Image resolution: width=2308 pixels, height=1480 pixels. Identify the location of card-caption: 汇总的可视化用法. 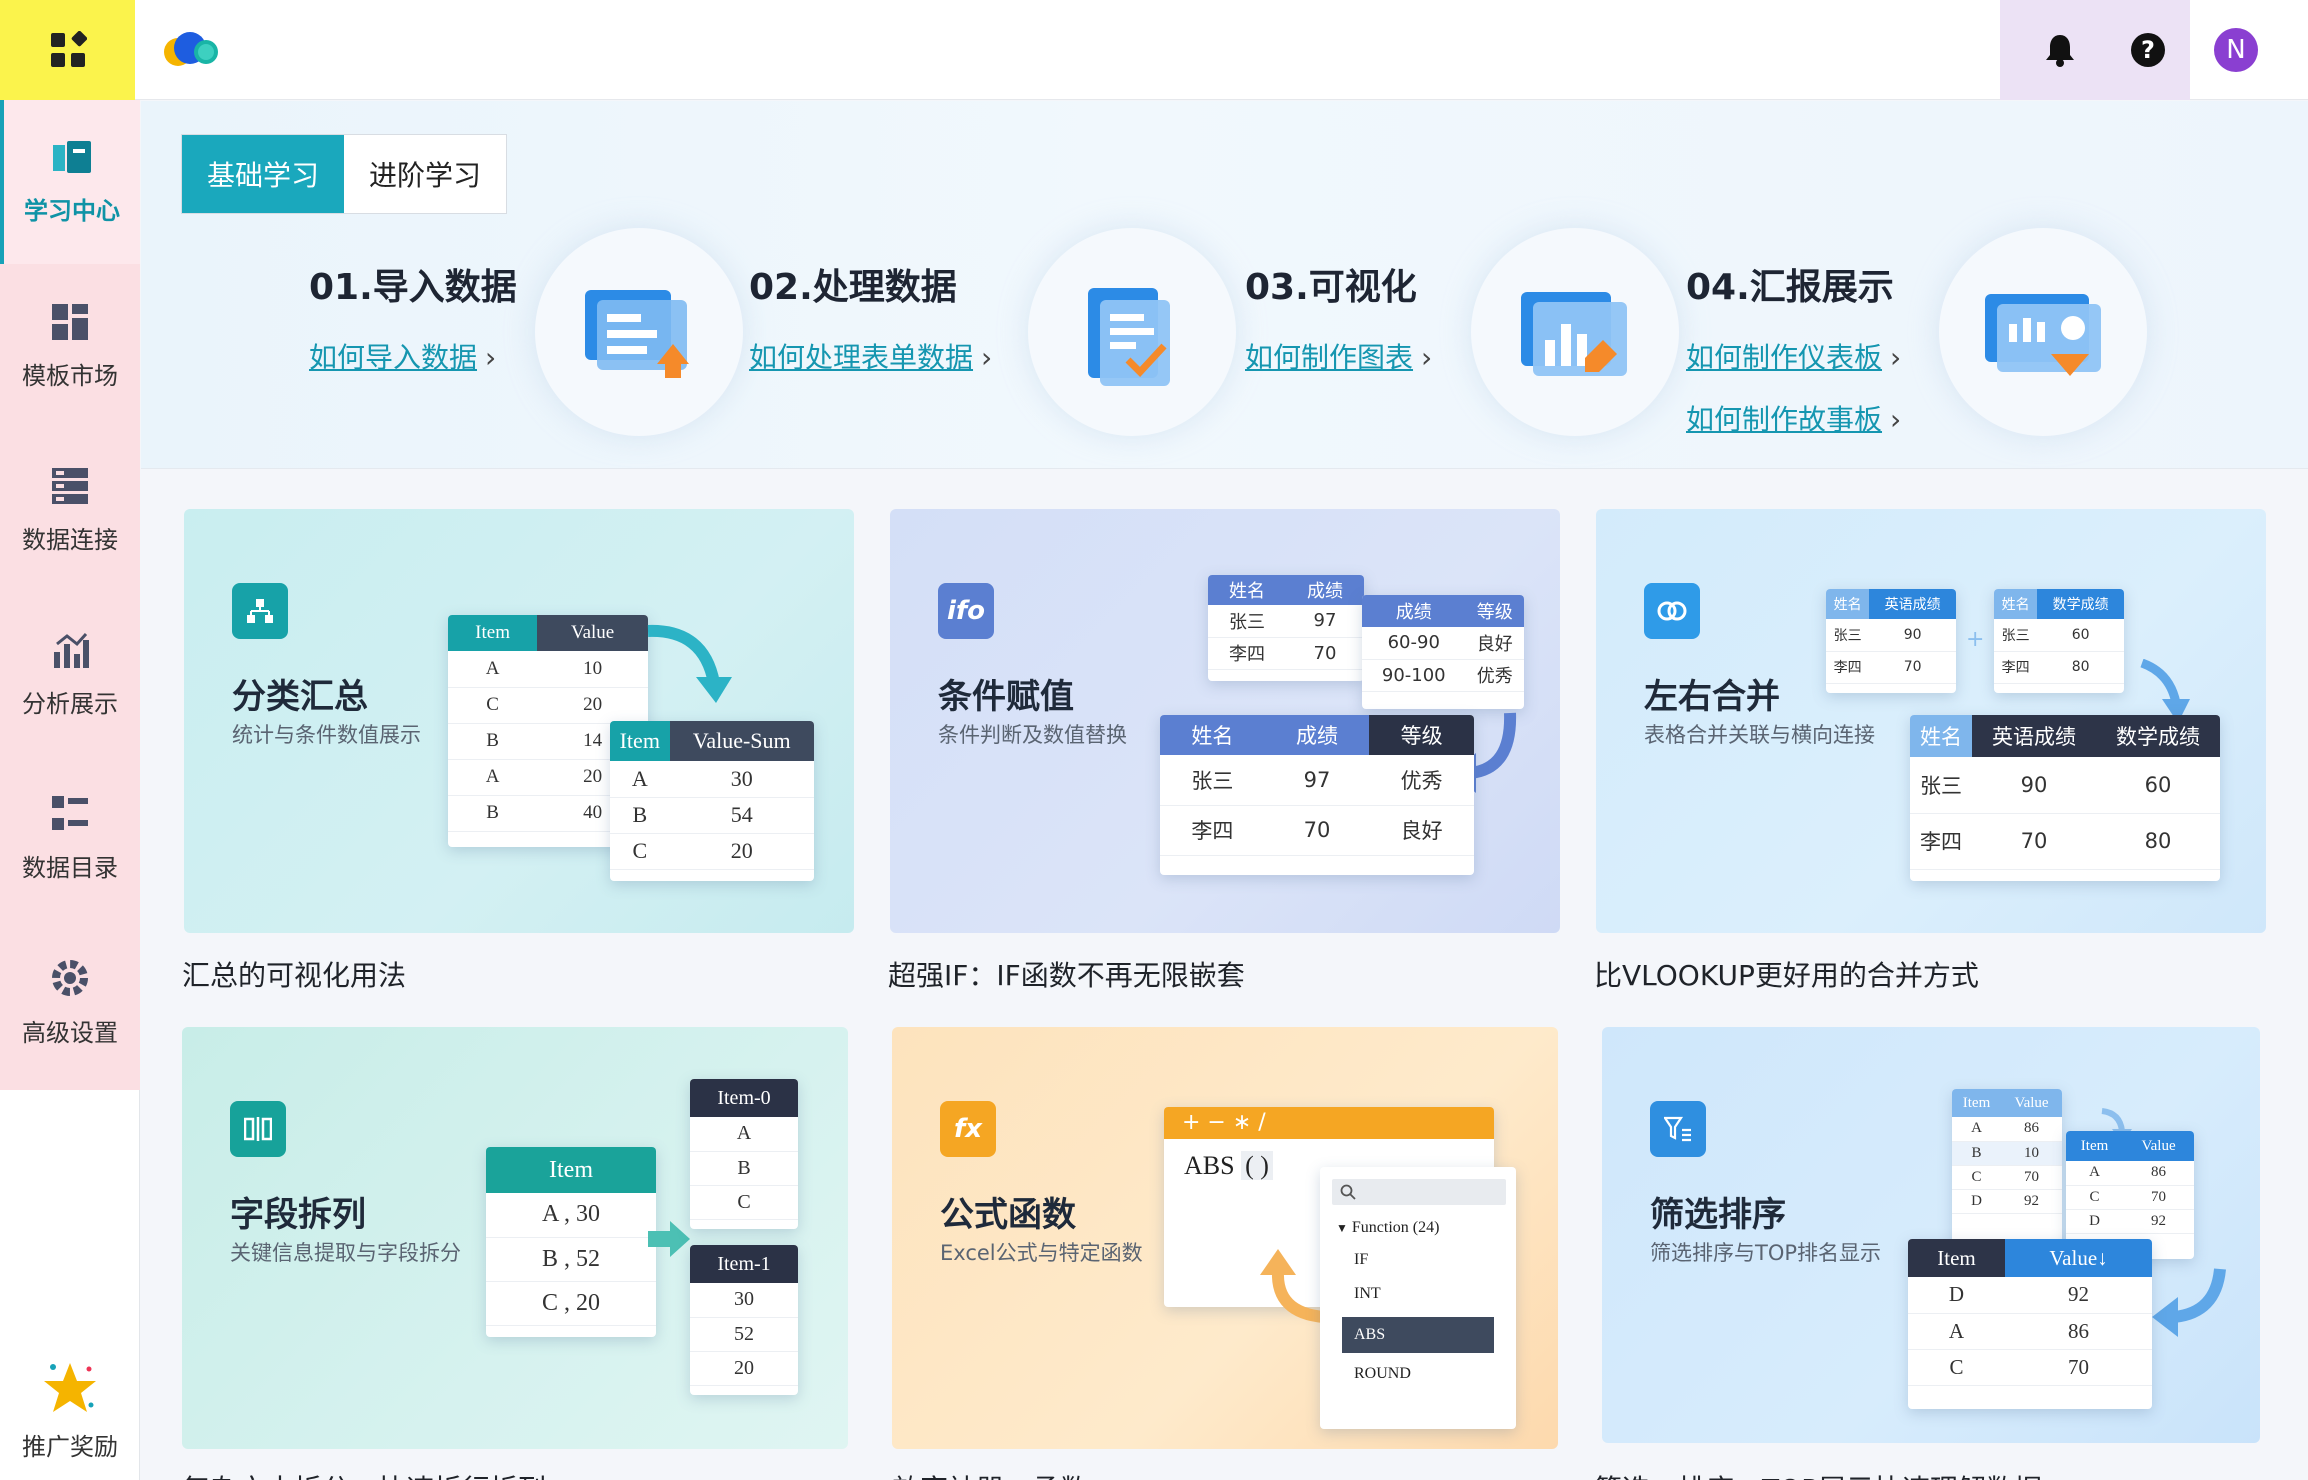
(294, 974).